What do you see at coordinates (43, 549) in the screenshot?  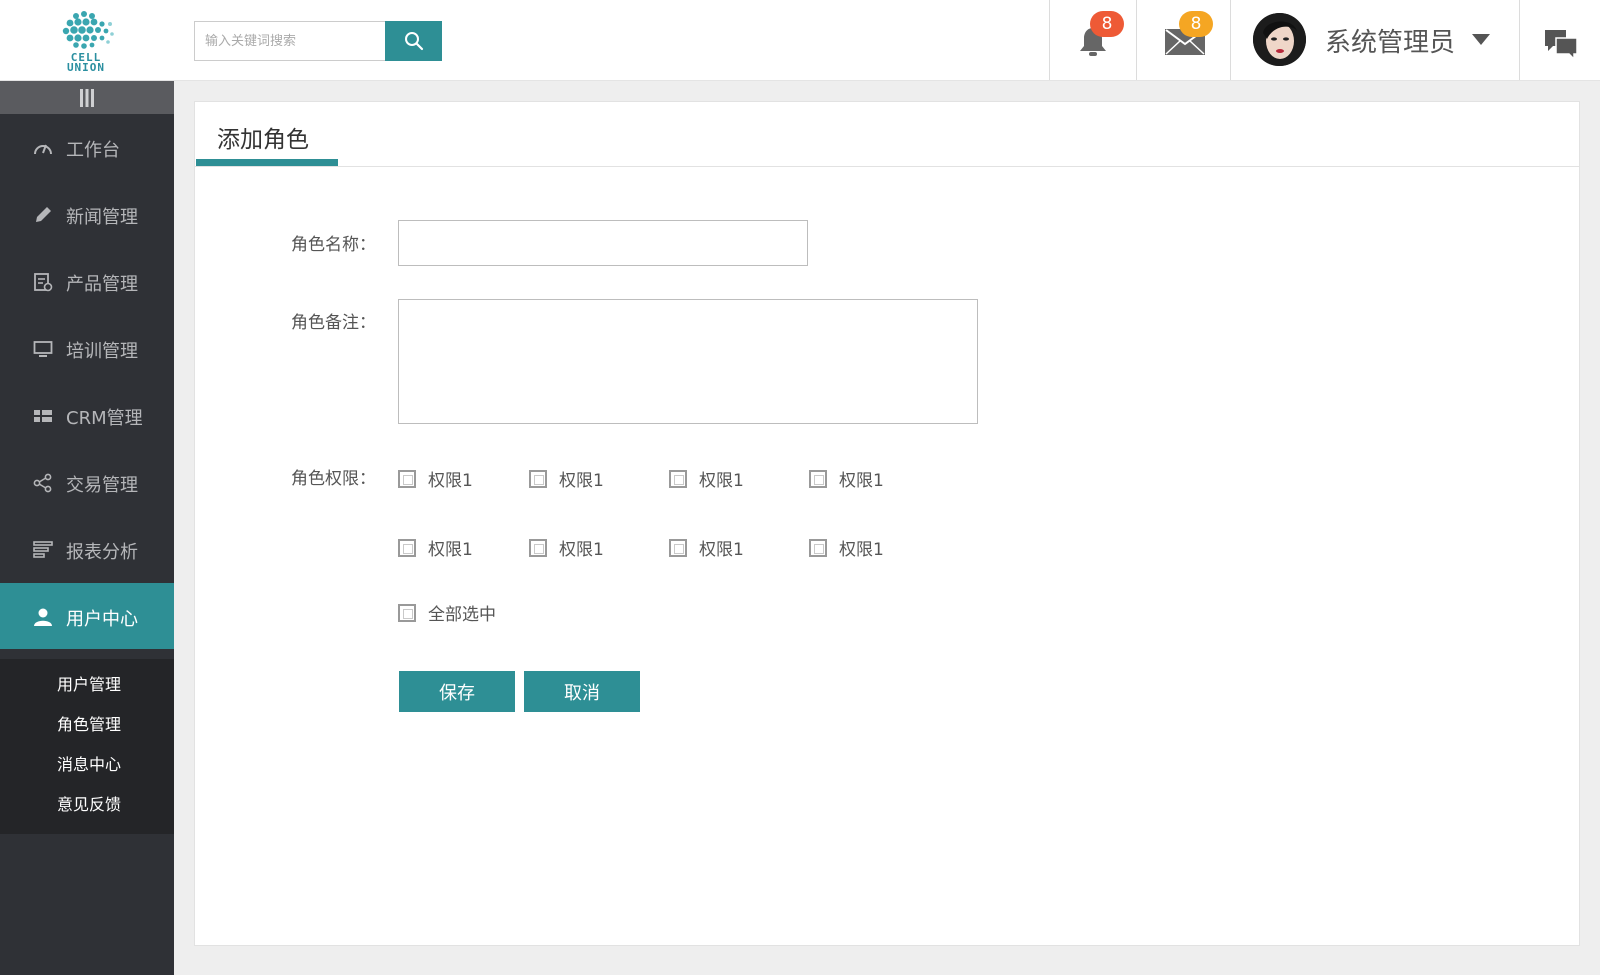 I see `report-icon` at bounding box center [43, 549].